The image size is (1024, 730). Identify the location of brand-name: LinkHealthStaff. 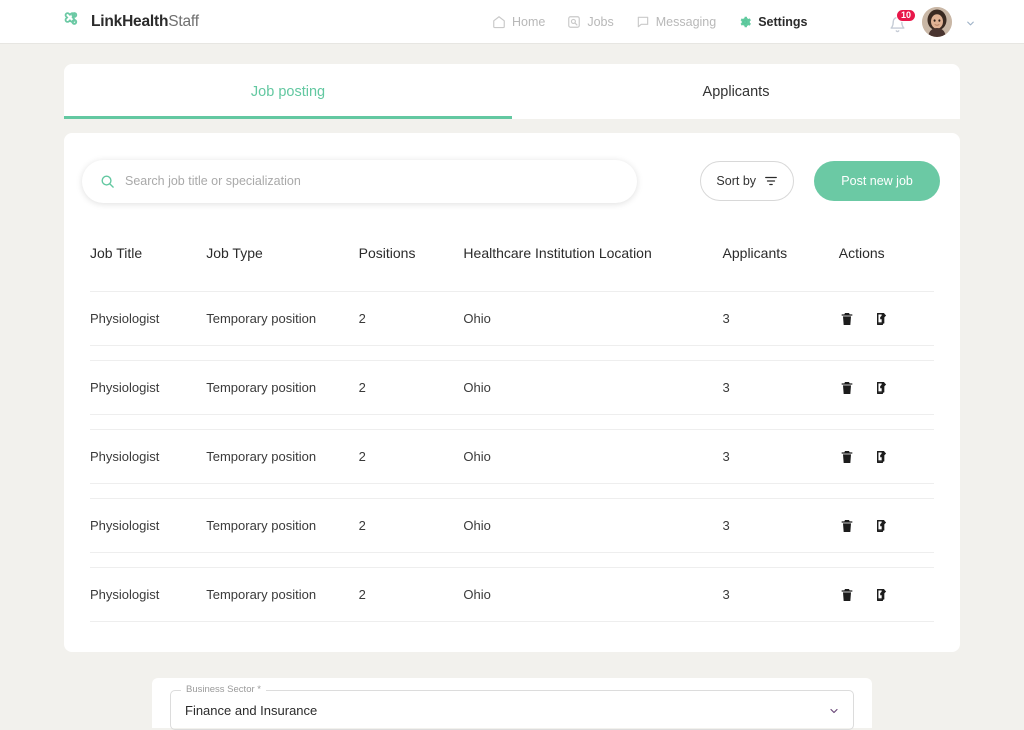
(145, 22).